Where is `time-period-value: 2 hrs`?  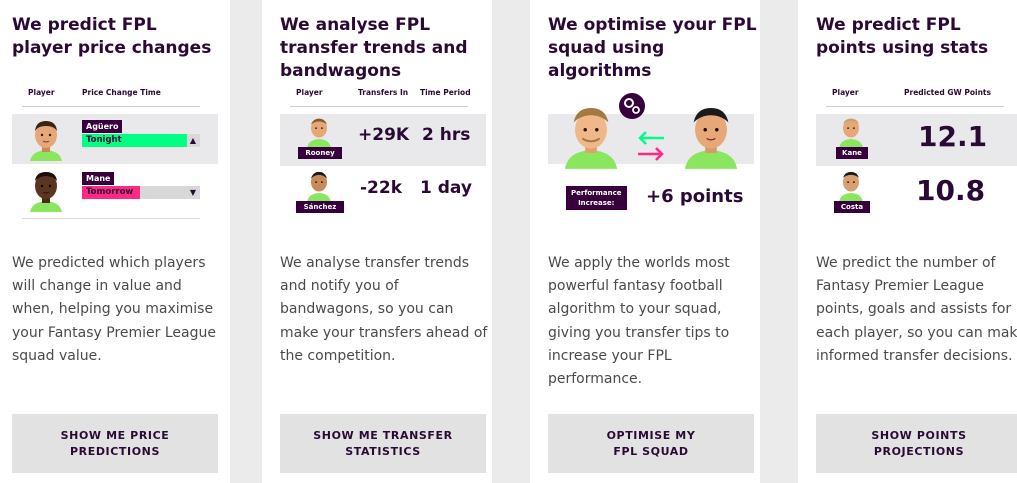
time-period-value: 2 hrs is located at coordinates (446, 135).